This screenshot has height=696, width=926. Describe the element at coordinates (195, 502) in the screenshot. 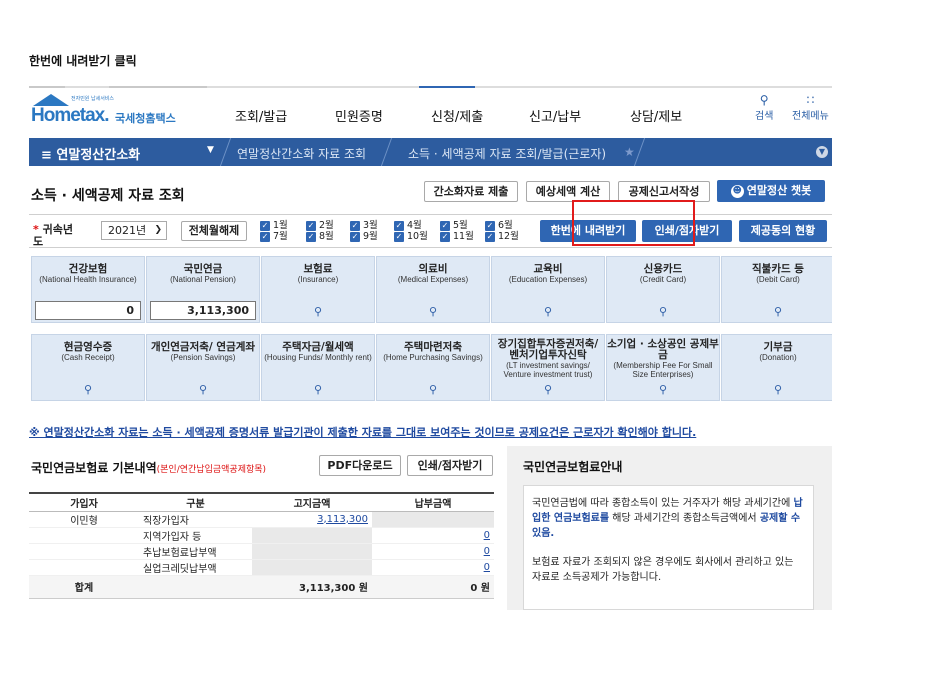

I see `col-type: 구분` at that location.